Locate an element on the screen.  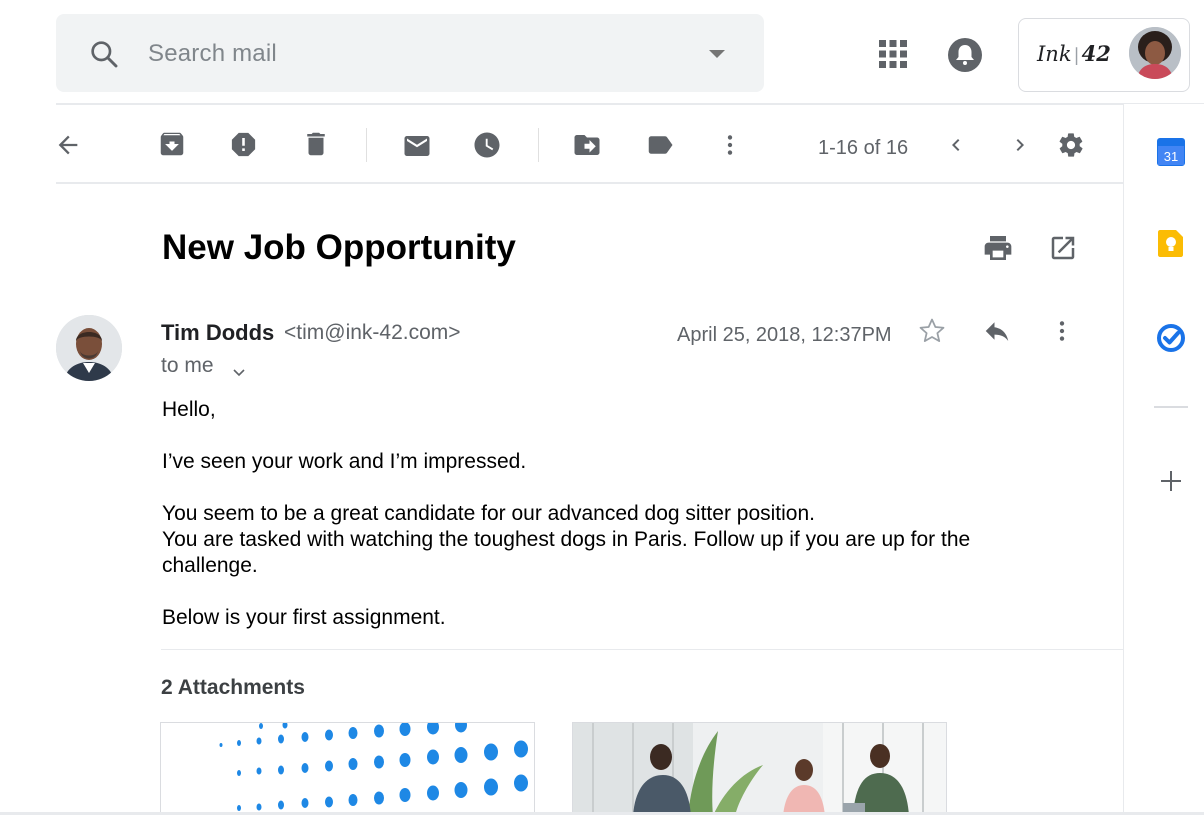
message-more-vert-icon is located at coordinates (1062, 333).